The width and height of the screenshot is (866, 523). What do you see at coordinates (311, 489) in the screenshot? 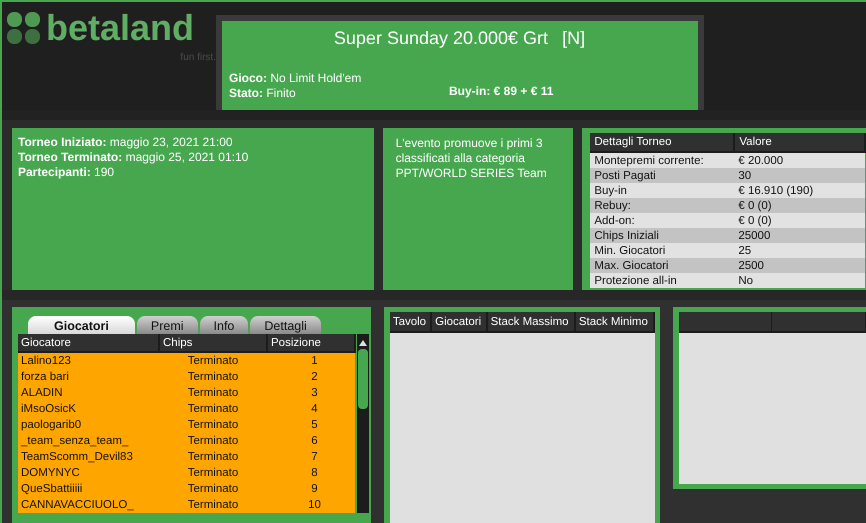
I see `table-cell: 9` at bounding box center [311, 489].